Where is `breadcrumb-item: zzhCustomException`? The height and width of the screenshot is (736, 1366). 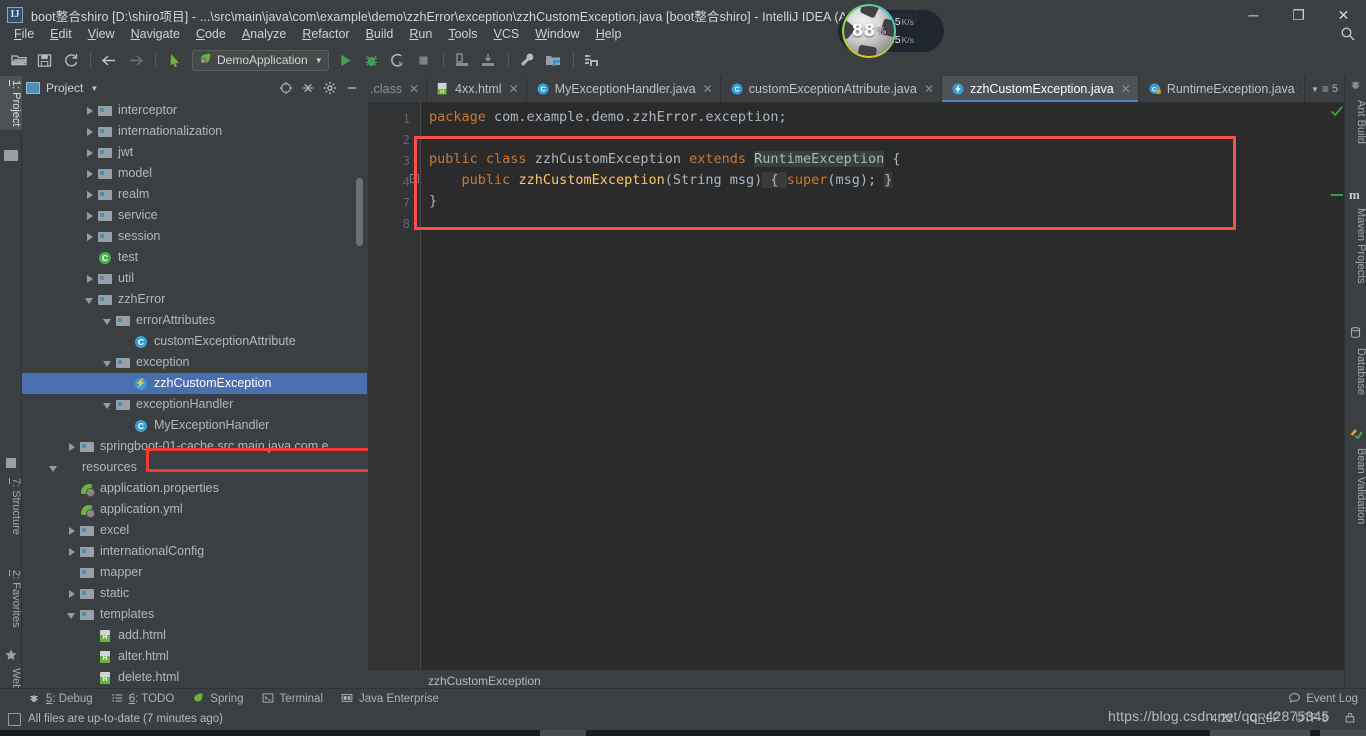
breadcrumb-item: zzhCustomException is located at coordinates (484, 681).